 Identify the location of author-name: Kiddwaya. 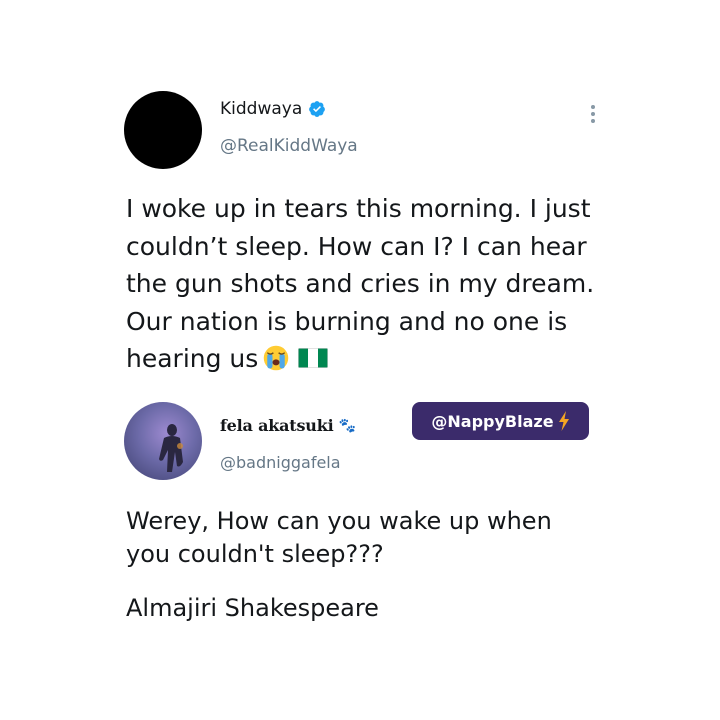
(273, 109).